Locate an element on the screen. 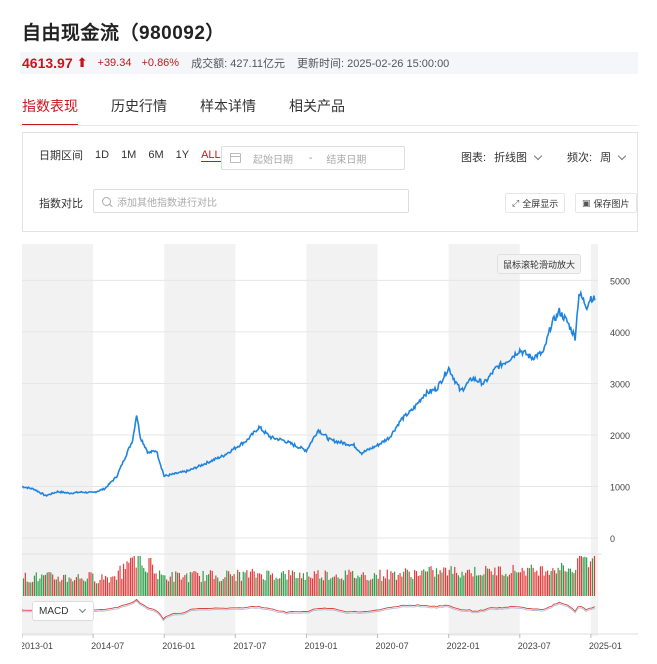 Image resolution: width=657 pixels, height=664 pixels. end-date-input: 结束日期 is located at coordinates (346, 158).